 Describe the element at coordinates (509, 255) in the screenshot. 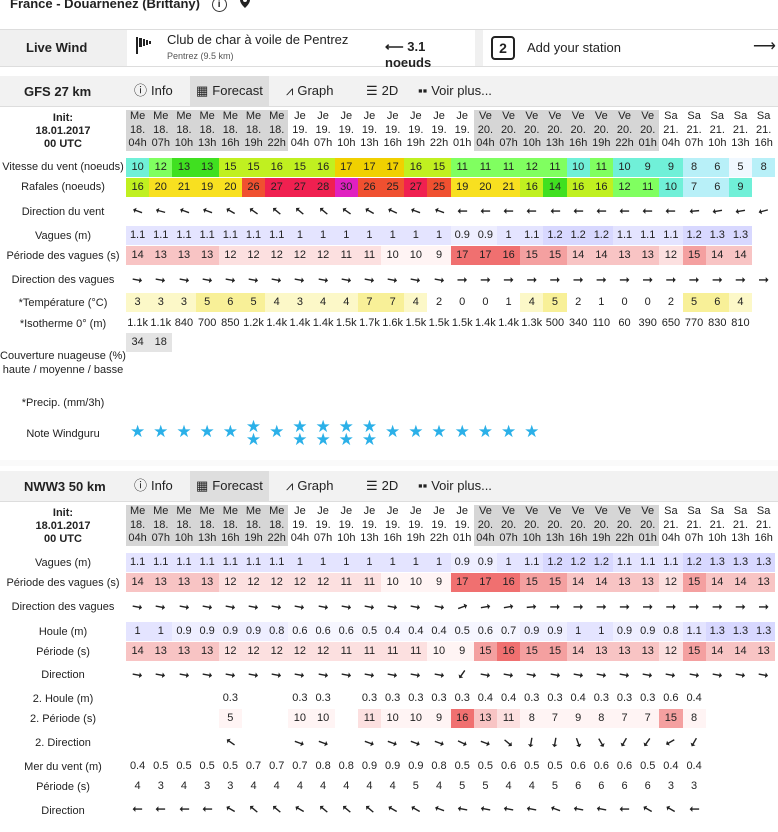

I see `wave-period-cell: 16` at that location.